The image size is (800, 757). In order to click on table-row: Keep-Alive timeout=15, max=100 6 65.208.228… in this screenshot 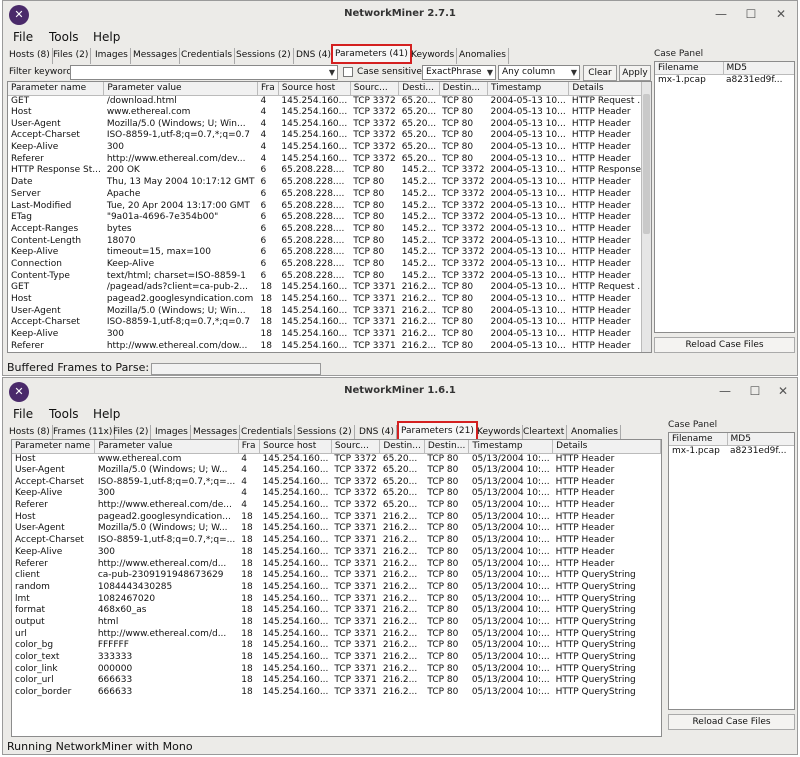, I will do `click(329, 253)`.